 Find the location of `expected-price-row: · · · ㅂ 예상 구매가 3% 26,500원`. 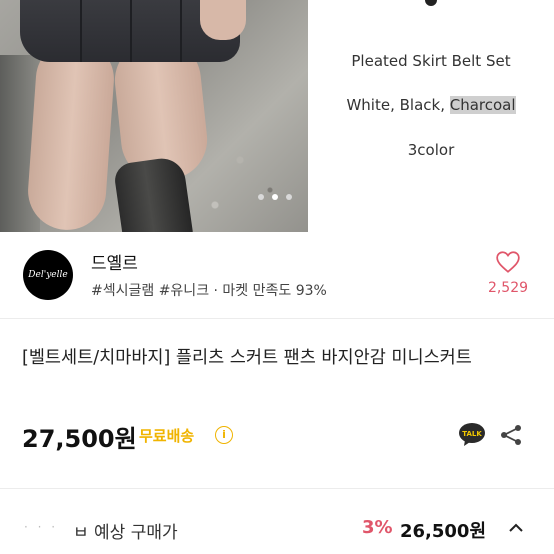

expected-price-row: · · · ㅂ 예상 구매가 3% 26,500원 is located at coordinates (277, 530).